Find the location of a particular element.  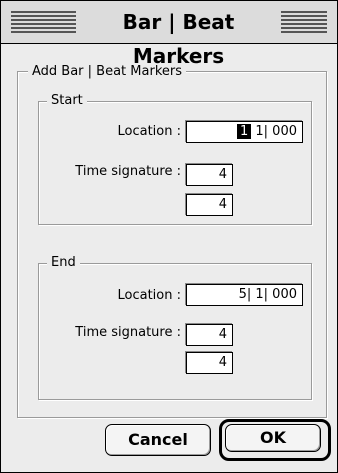

end-group-title: End is located at coordinates (63, 263).